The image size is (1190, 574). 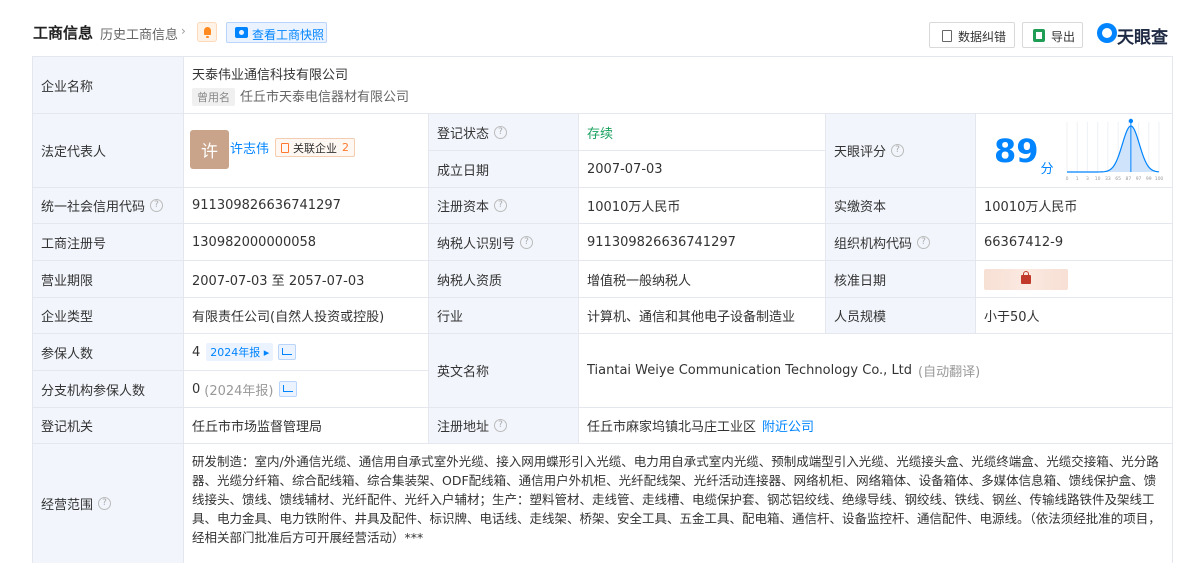 I want to click on value-type: 有限责任公司(自然人投资或控股), so click(x=306, y=316).